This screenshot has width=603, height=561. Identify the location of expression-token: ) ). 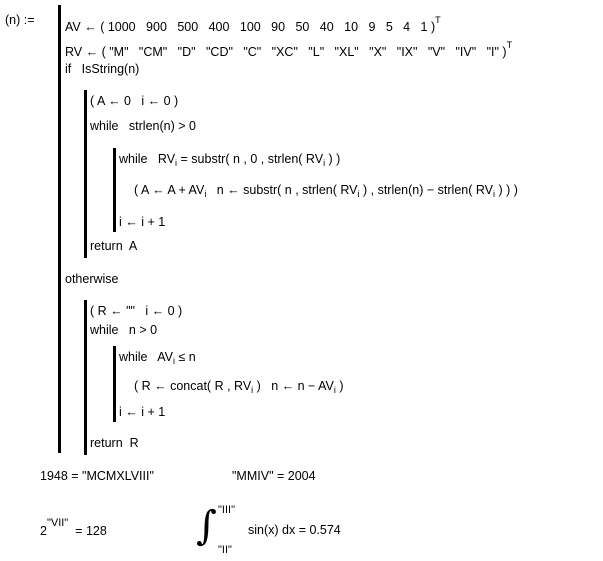
(333, 159).